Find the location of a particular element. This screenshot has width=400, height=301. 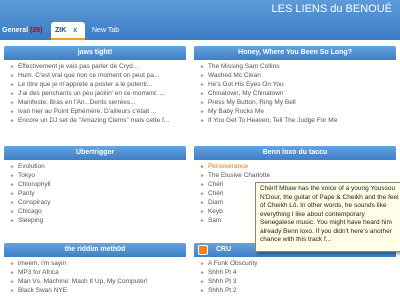

panel-title: jaws tight! is located at coordinates (95, 53).